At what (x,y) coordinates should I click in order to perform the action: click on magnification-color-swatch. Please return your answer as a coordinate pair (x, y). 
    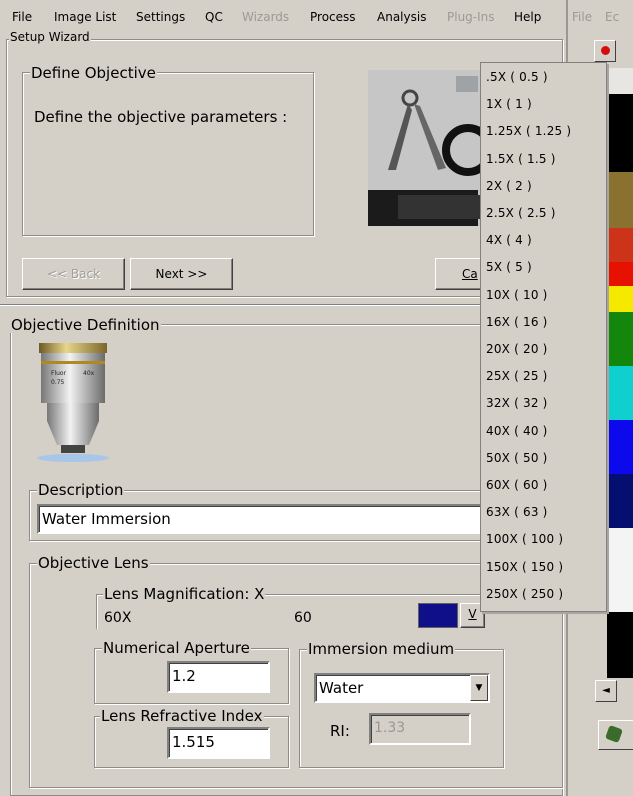
    Looking at the image, I should click on (438, 615).